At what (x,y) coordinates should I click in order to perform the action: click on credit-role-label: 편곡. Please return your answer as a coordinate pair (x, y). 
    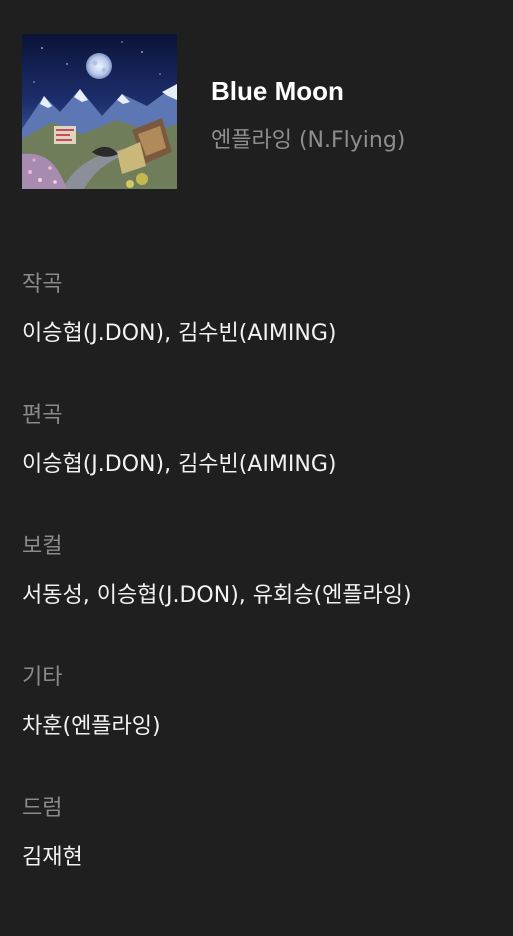
    Looking at the image, I should click on (42, 415).